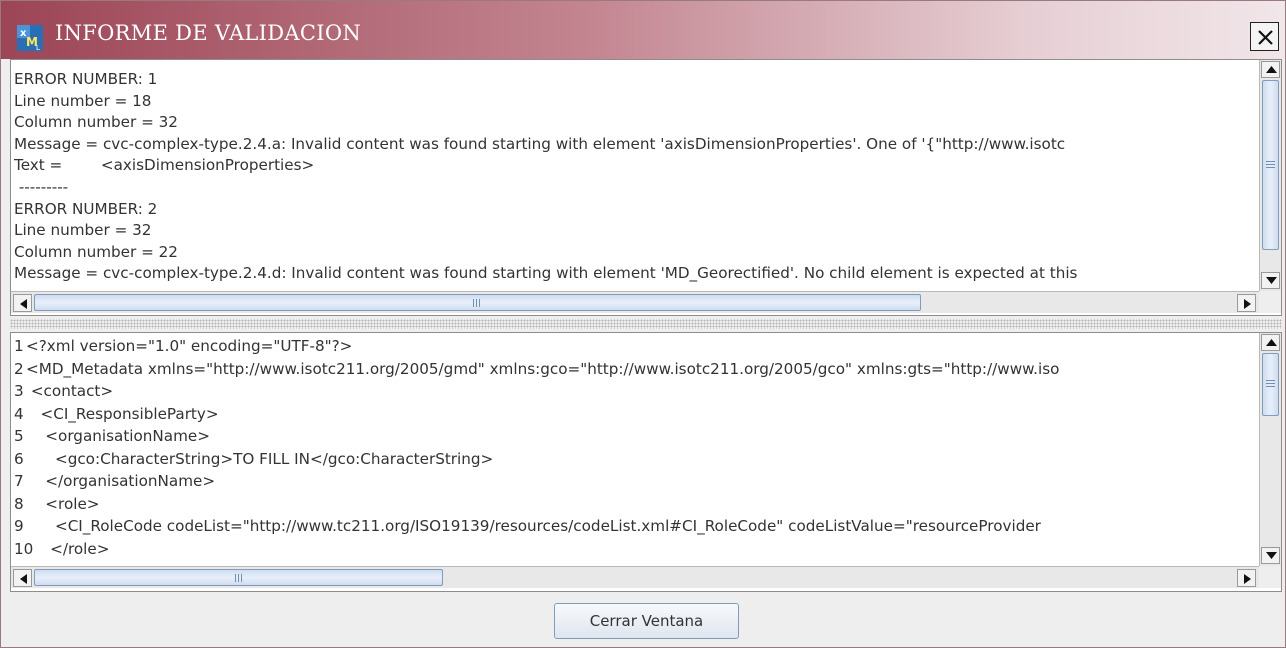 The height and width of the screenshot is (648, 1286). What do you see at coordinates (1270, 449) in the screenshot?
I see `xml-vertical-scrollbar` at bounding box center [1270, 449].